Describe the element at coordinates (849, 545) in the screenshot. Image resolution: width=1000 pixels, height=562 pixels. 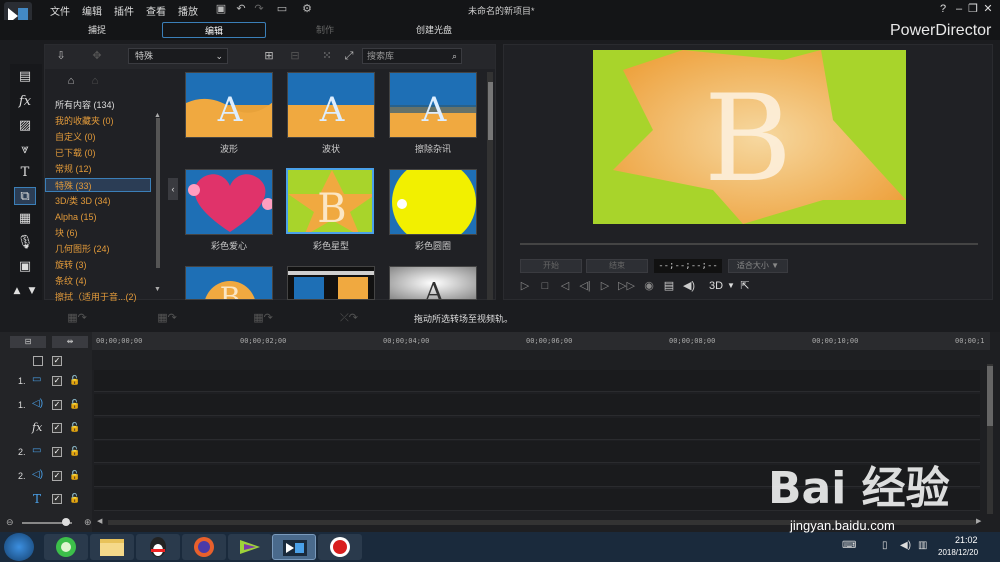
I see `keyboard-tray-icon: ⌨` at that location.